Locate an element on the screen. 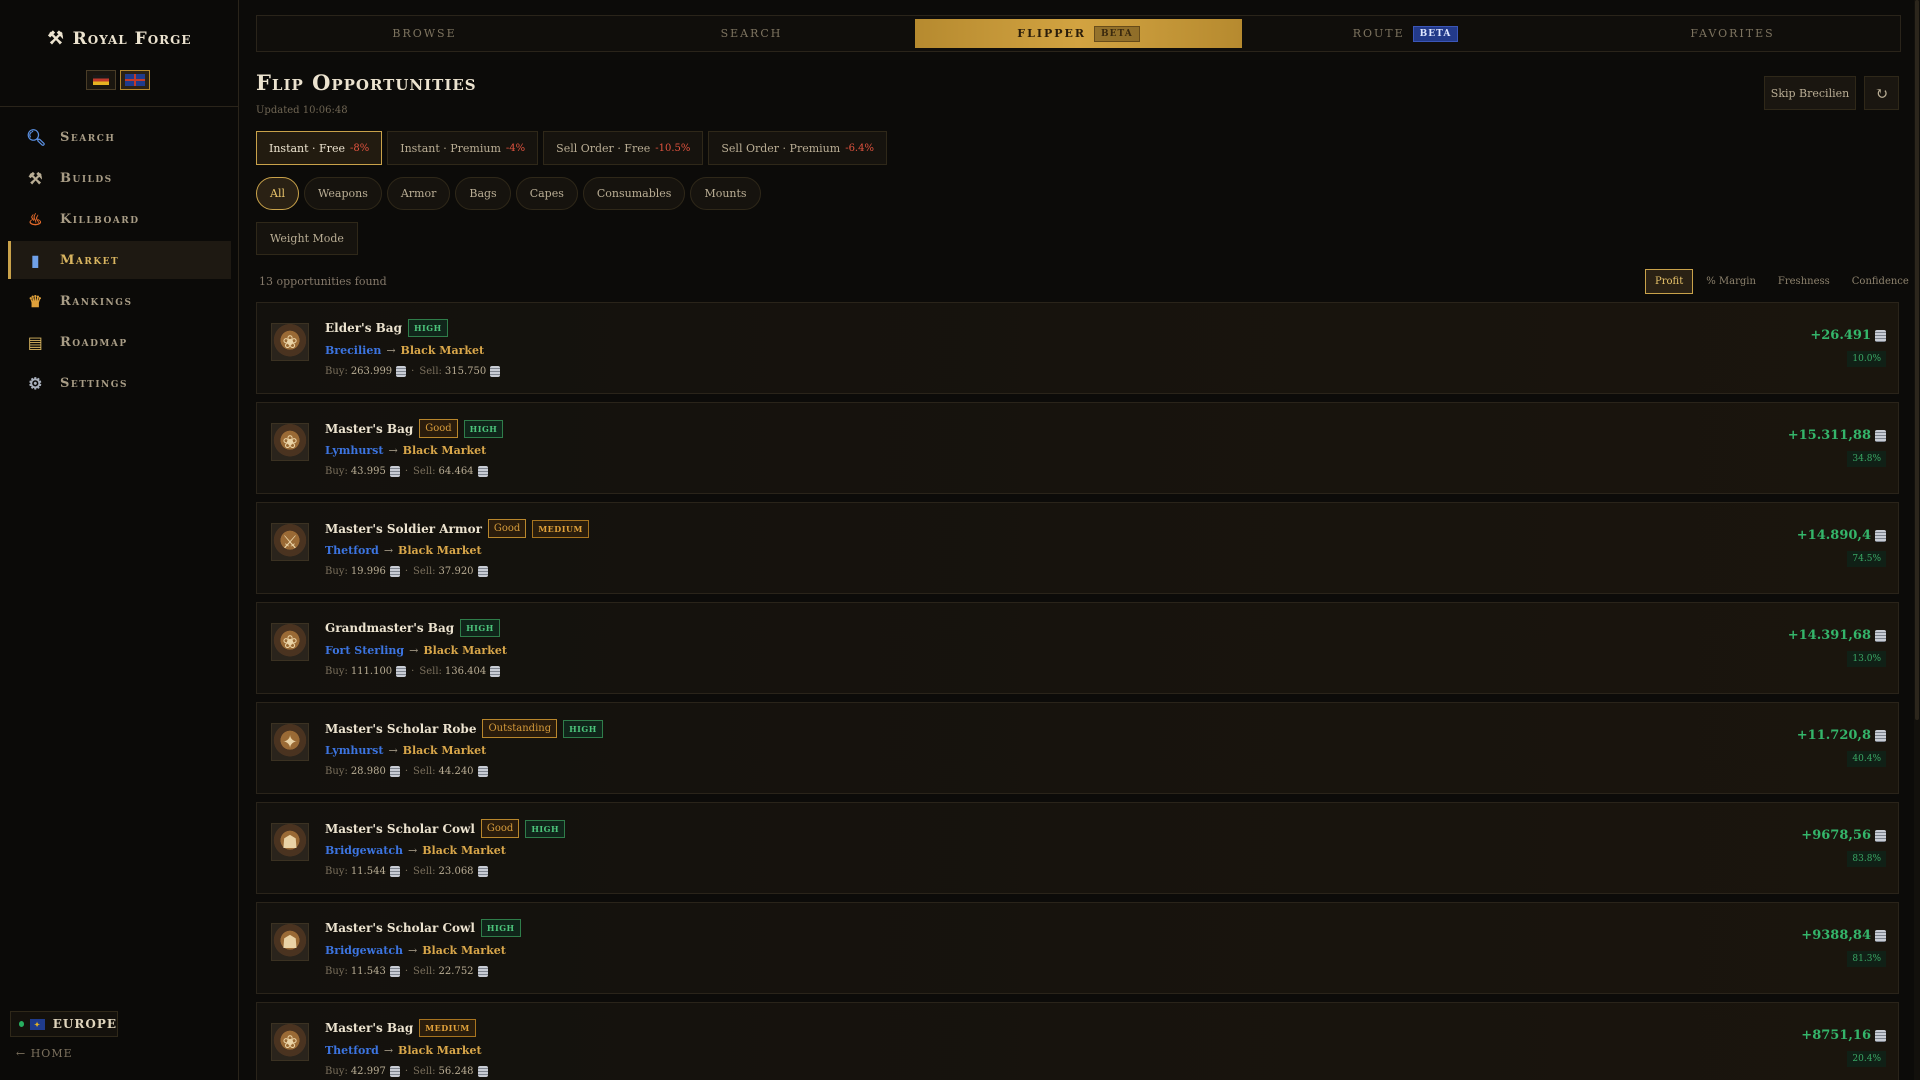  tab-route: ROUTE BETA is located at coordinates (1405, 33).